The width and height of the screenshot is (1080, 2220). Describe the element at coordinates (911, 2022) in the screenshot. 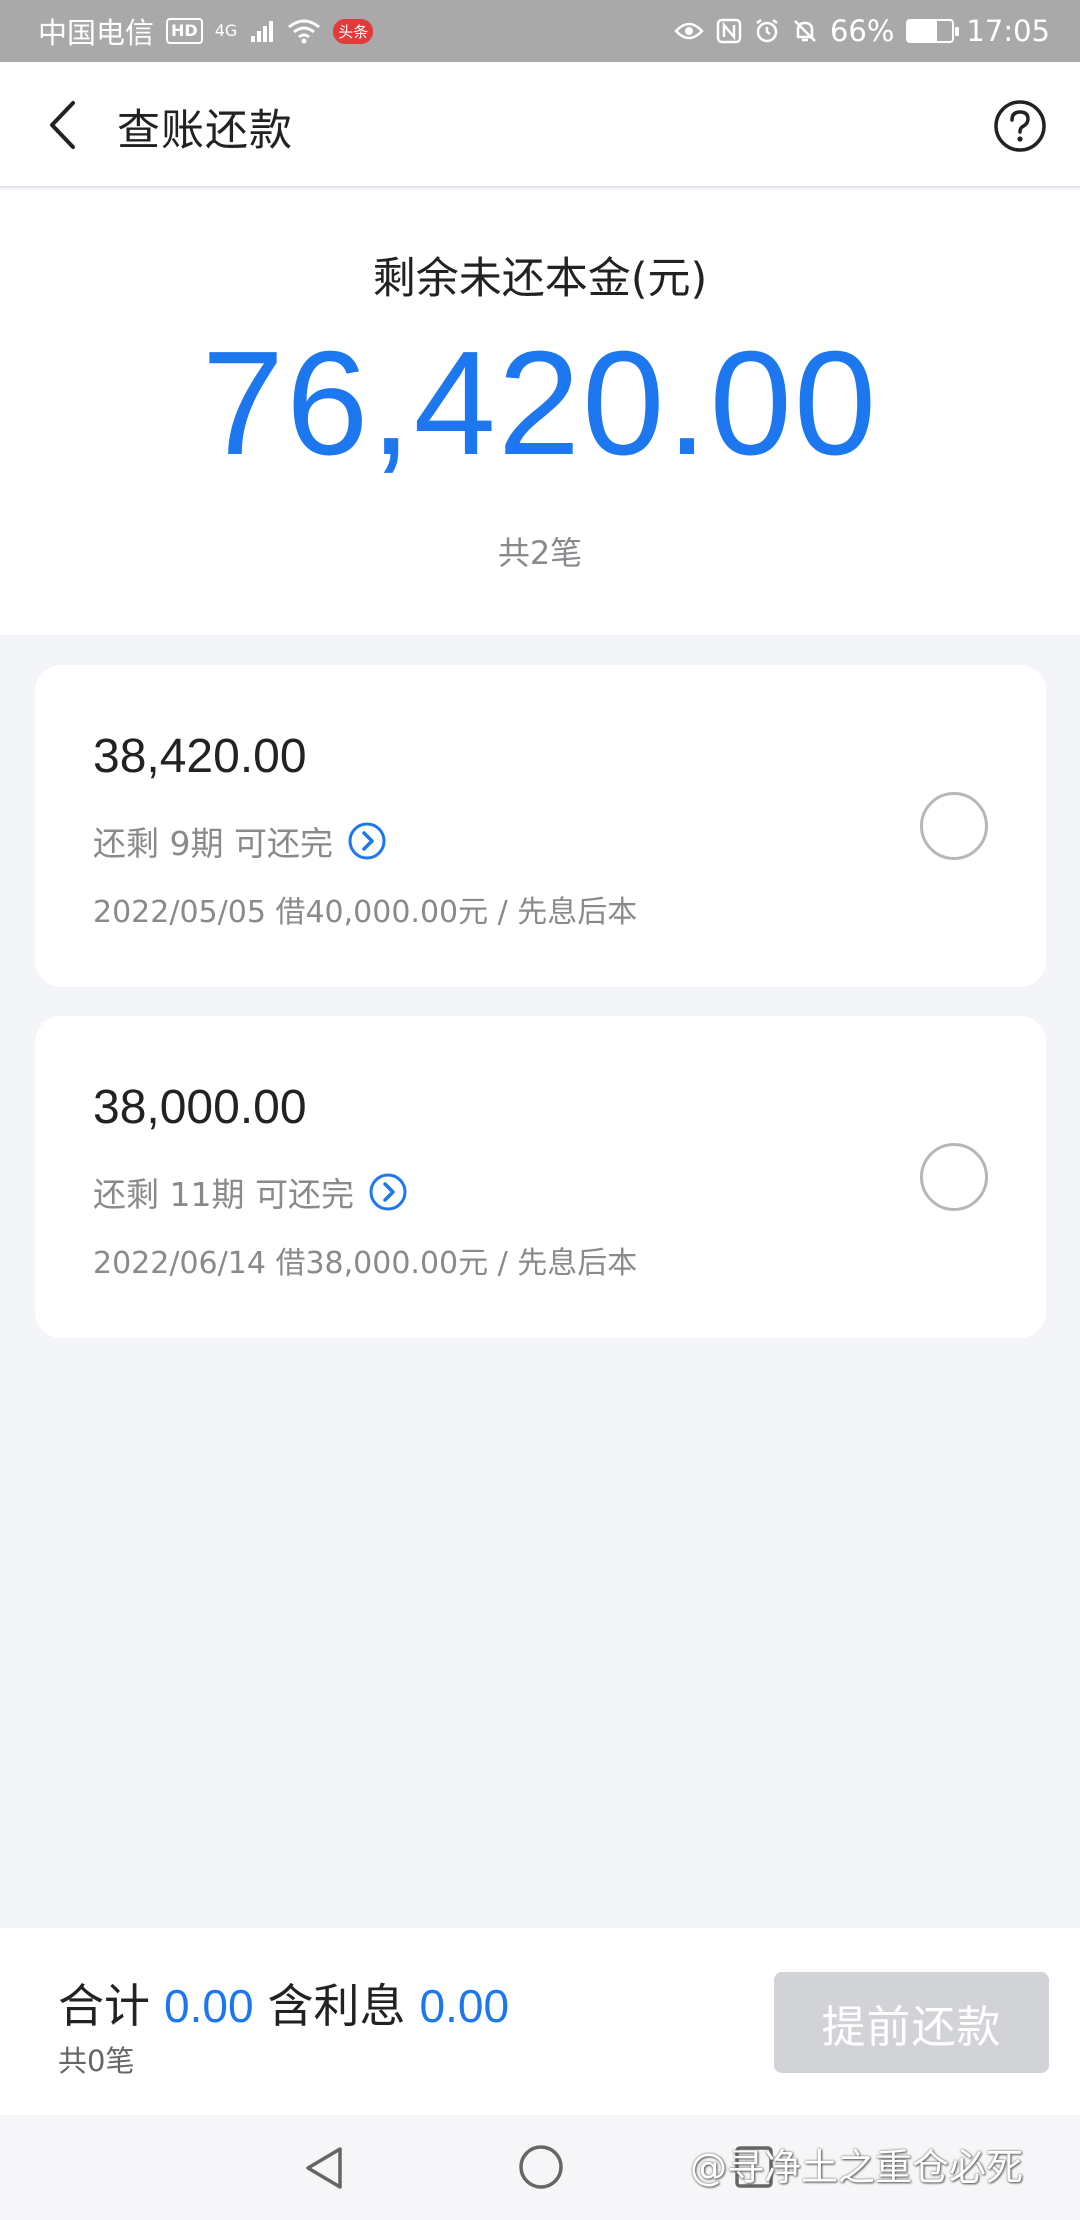

I see `prepay-button: 提前还款` at that location.